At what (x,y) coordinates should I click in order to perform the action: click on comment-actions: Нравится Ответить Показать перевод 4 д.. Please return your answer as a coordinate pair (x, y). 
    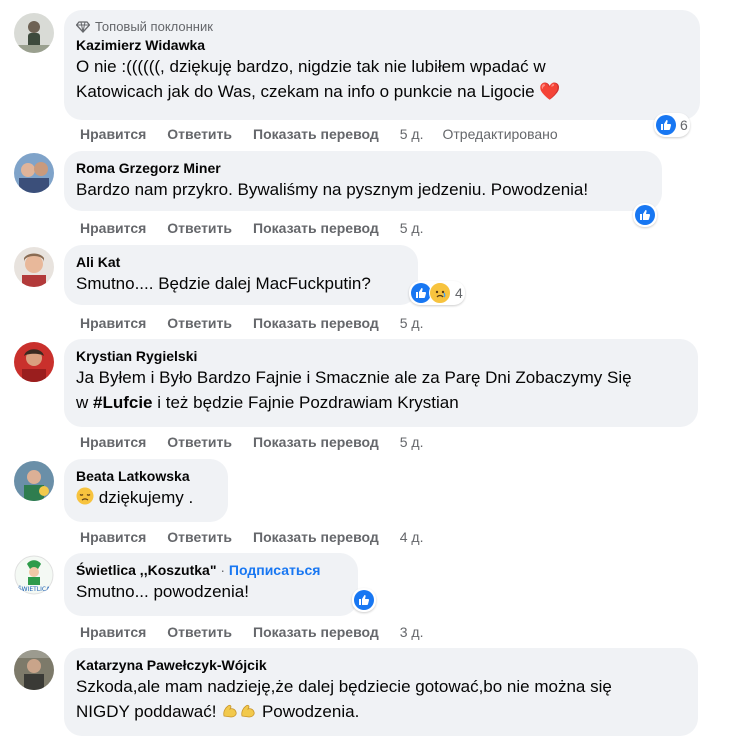
    Looking at the image, I should click on (262, 537).